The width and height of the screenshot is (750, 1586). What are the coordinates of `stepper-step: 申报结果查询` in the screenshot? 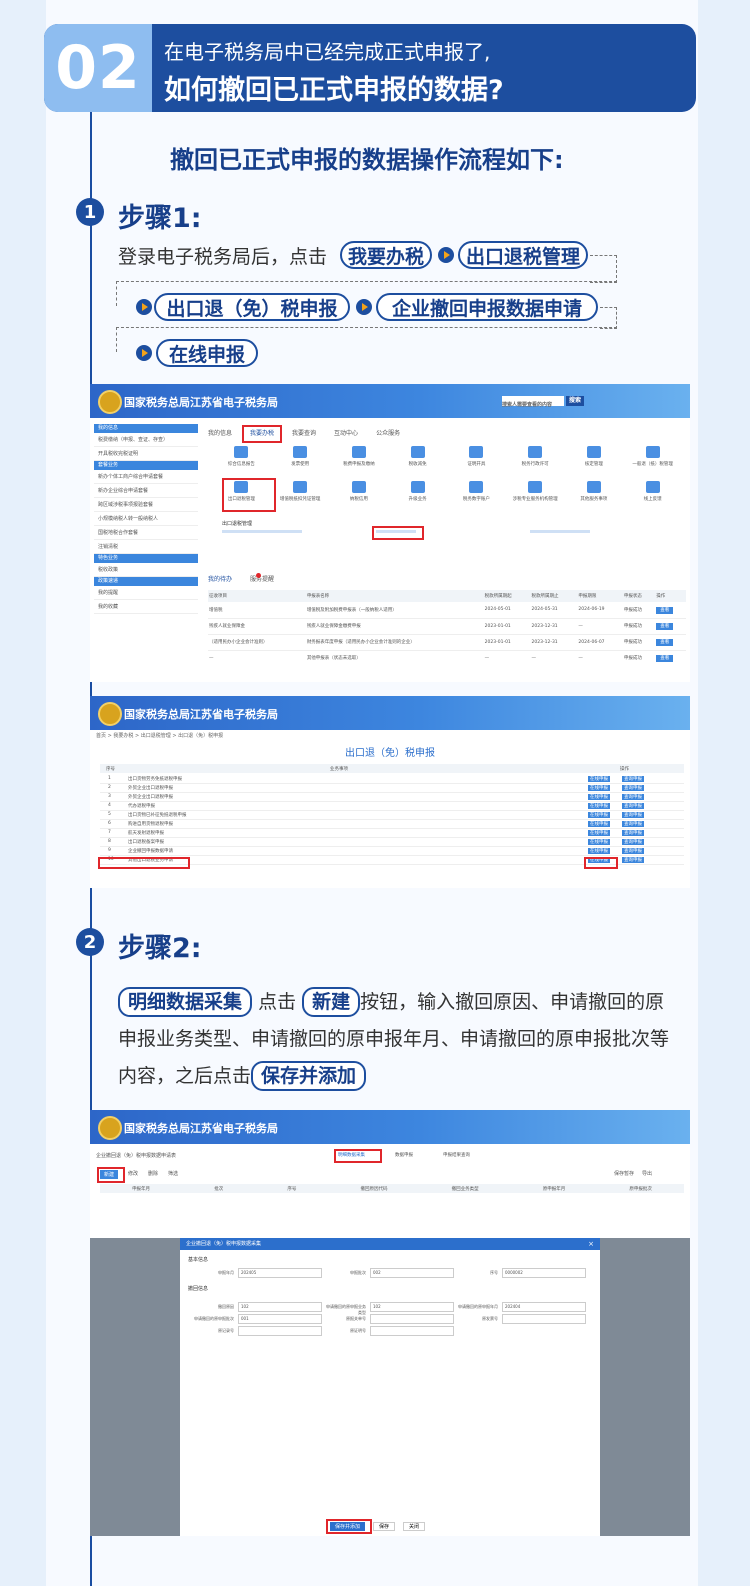 It's located at (456, 1155).